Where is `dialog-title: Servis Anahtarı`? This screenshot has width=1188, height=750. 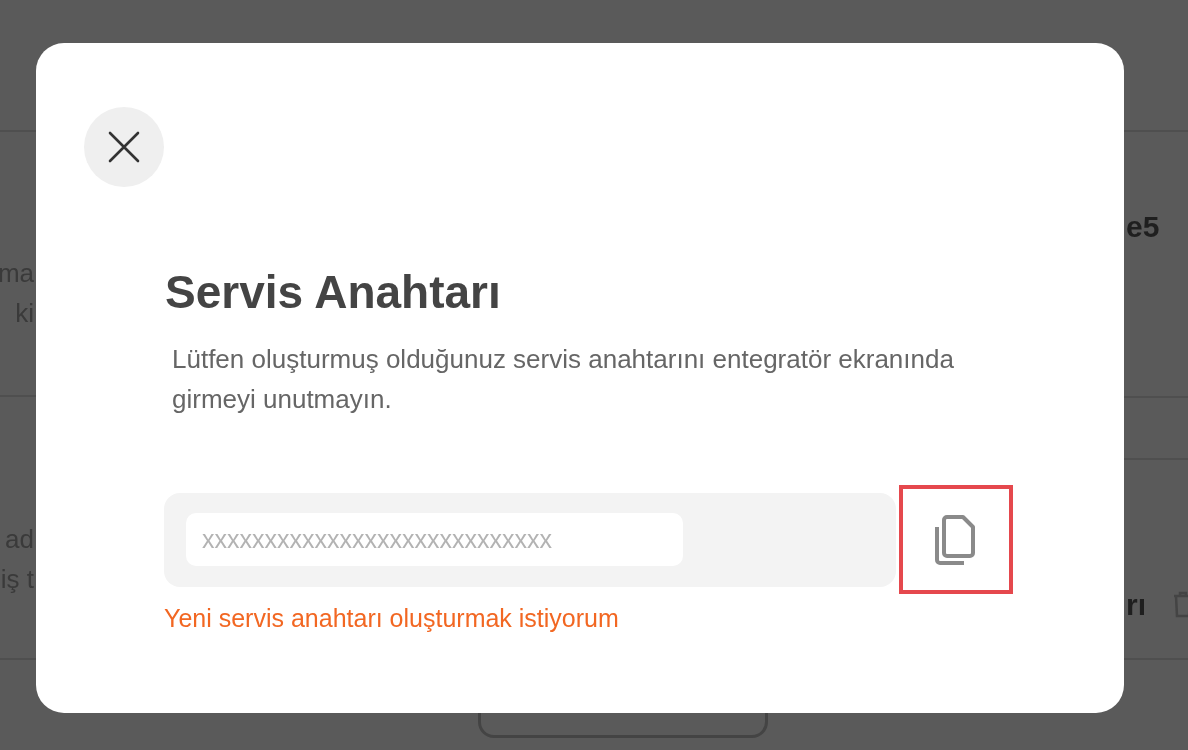 dialog-title: Servis Anahtarı is located at coordinates (333, 292).